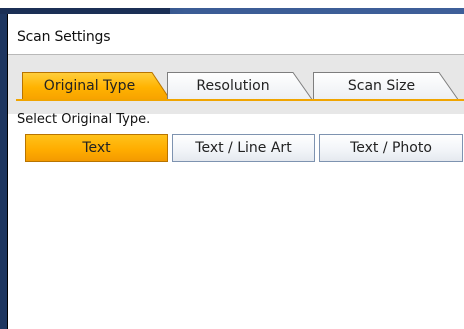 The image size is (464, 329). I want to click on option-text-photo-label: Text / Photo, so click(391, 148).